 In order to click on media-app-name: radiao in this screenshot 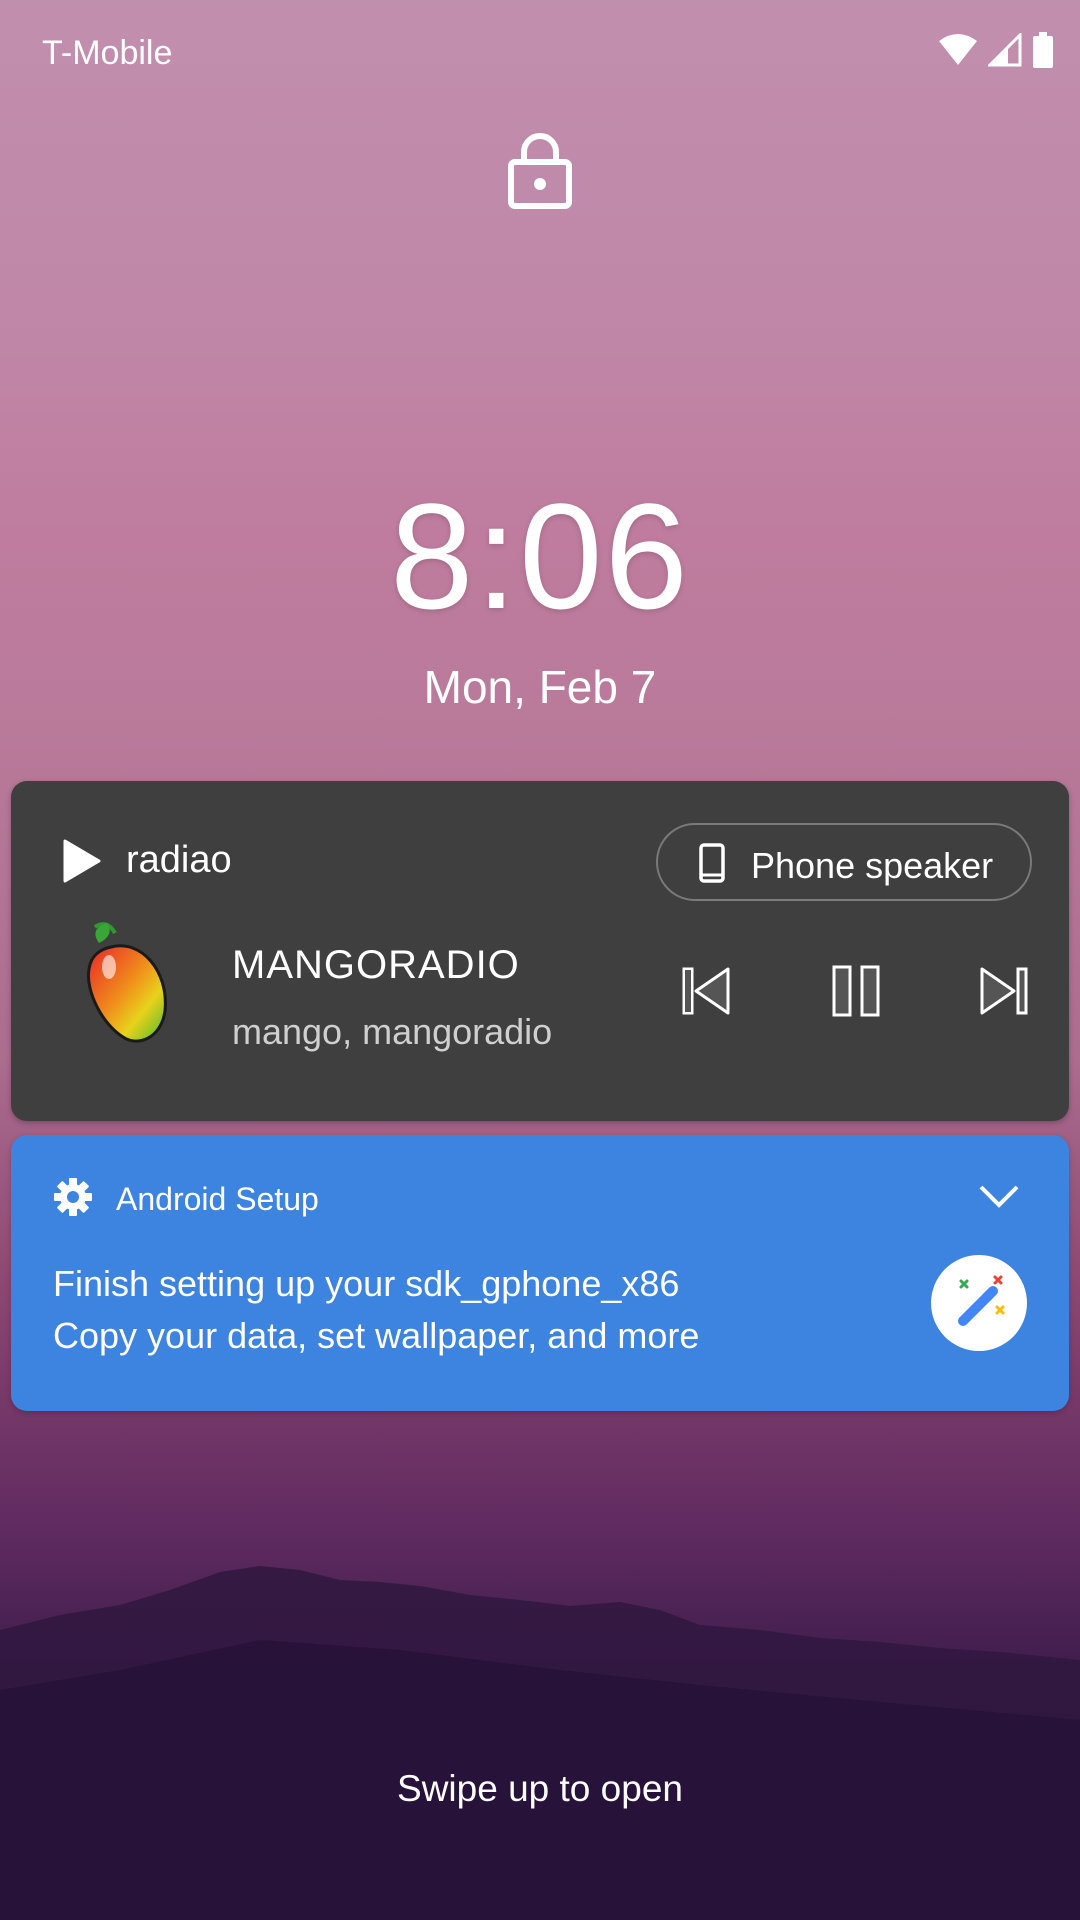, I will do `click(179, 860)`.